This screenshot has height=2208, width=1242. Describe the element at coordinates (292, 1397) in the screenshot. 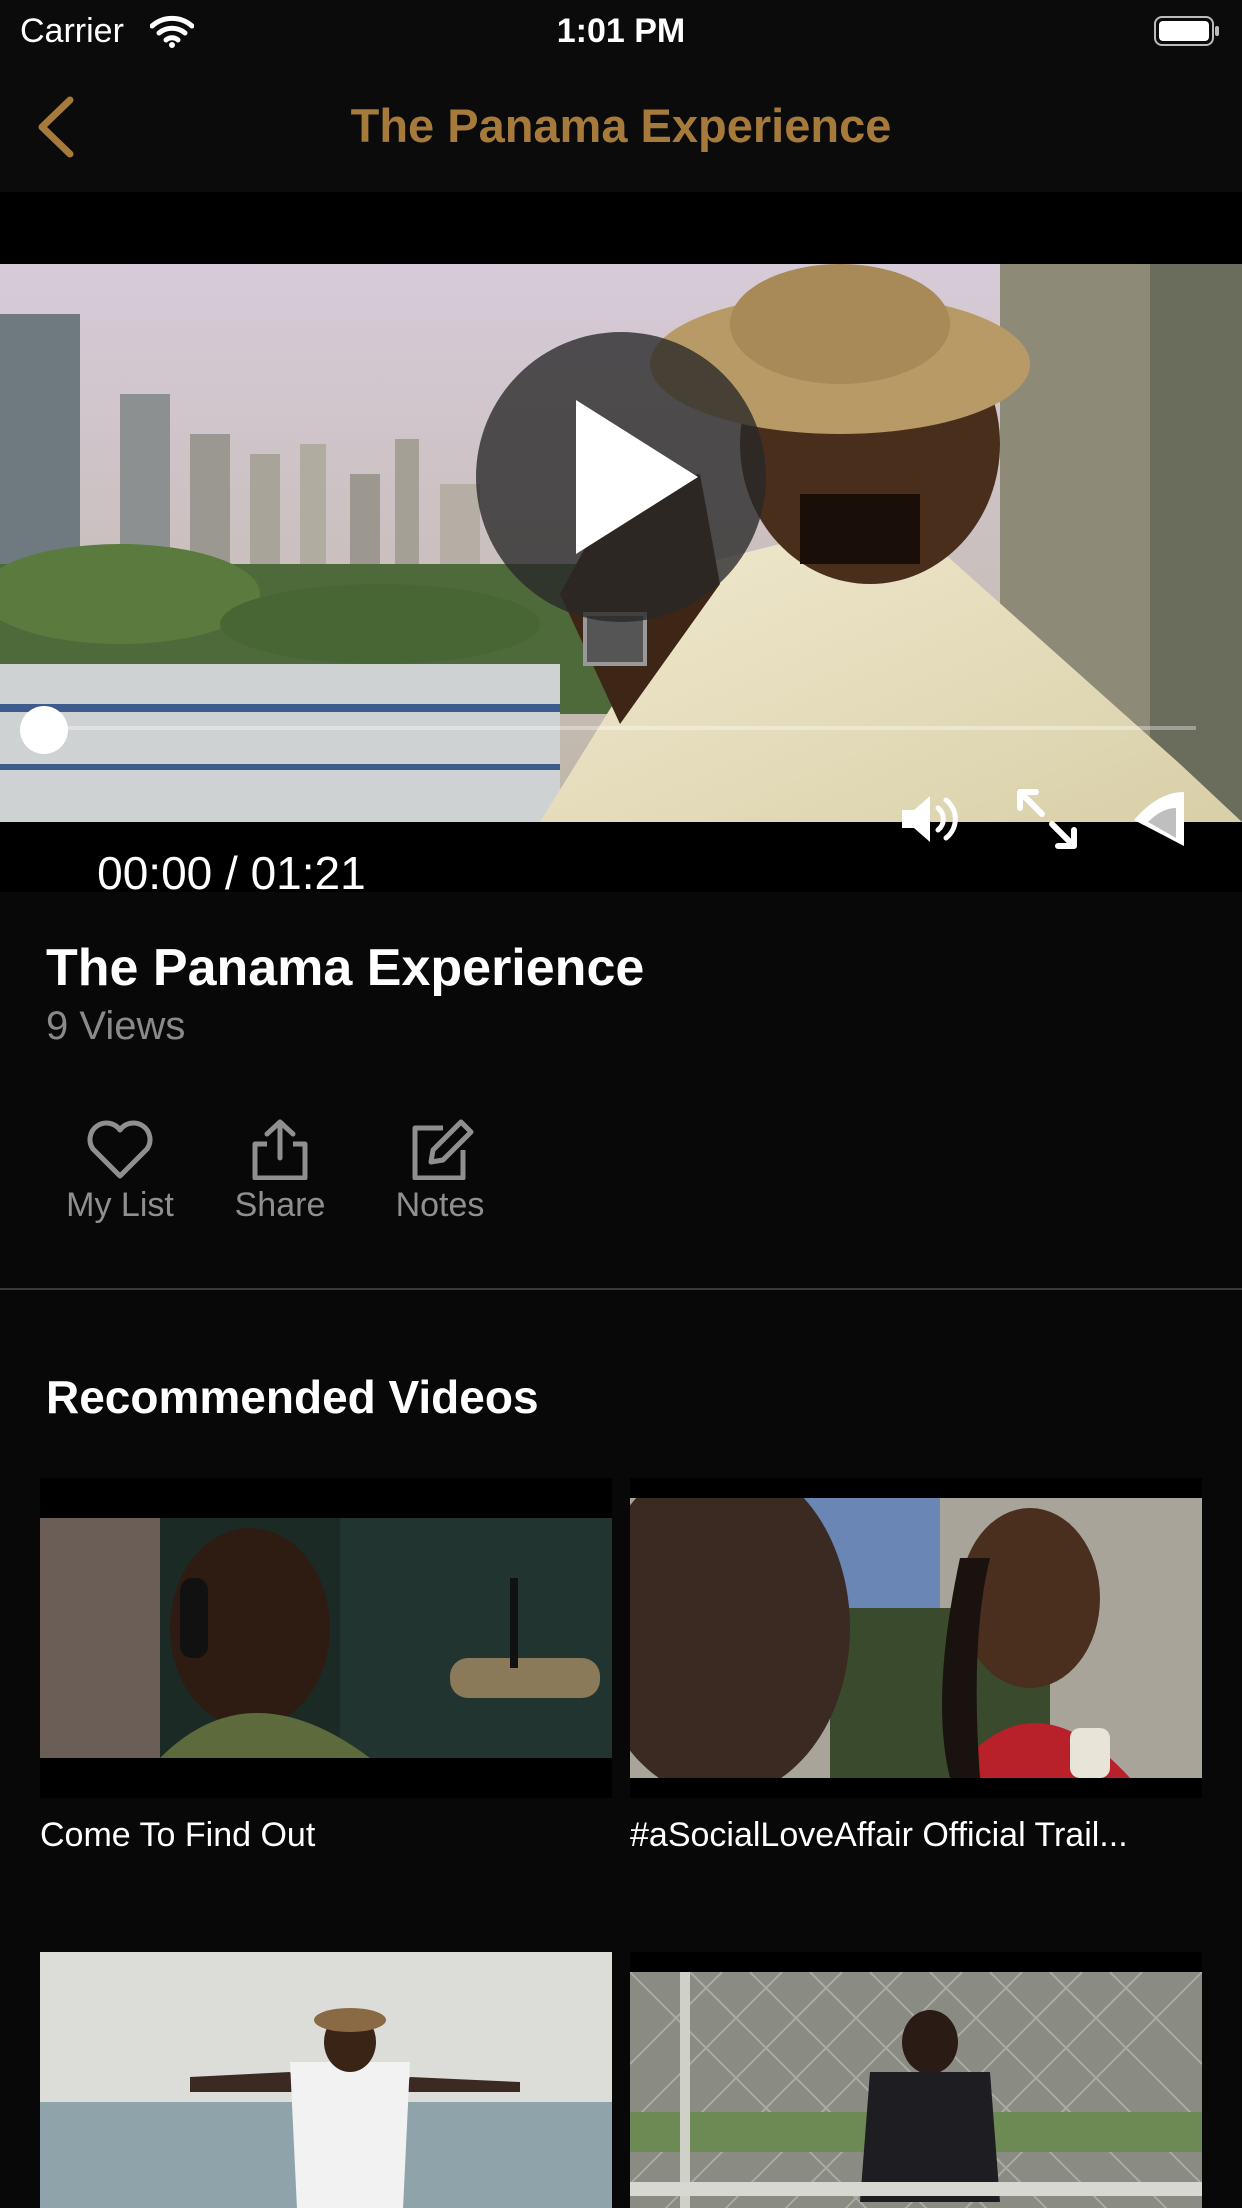

I see `recommended-heading: Recommended Videos` at that location.